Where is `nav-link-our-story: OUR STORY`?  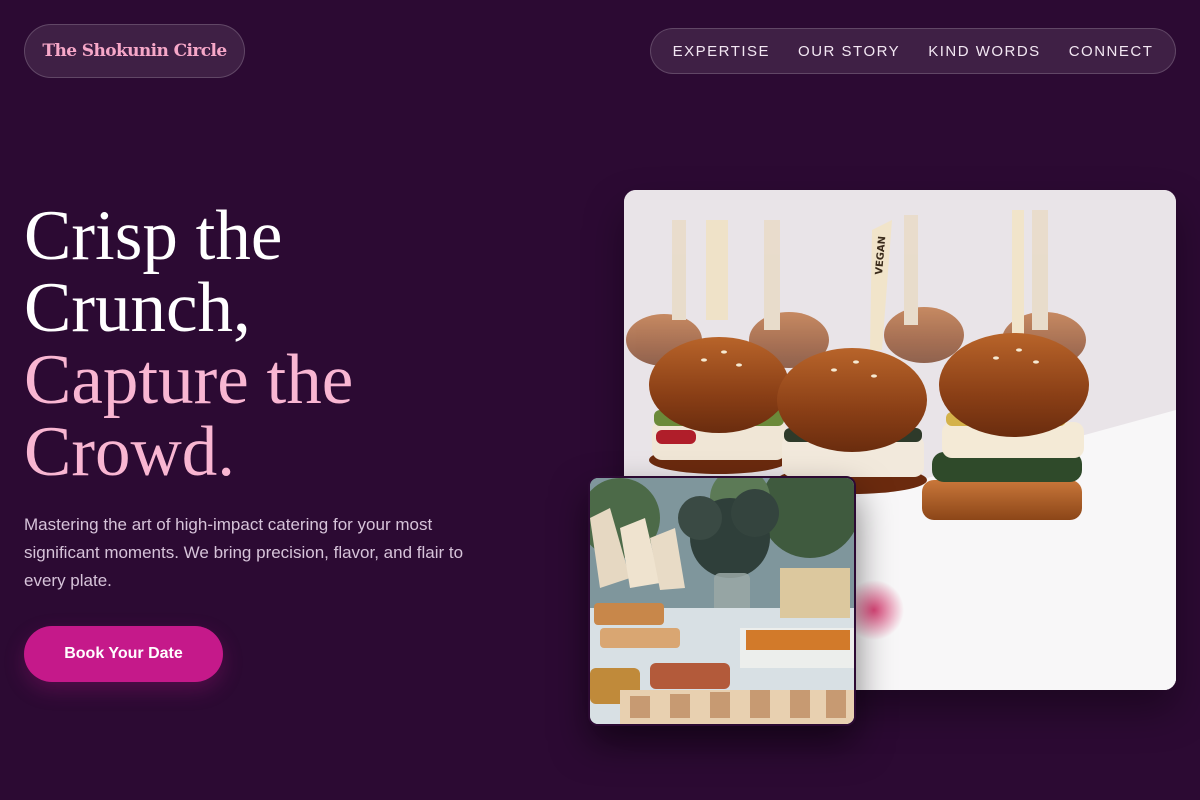
nav-link-our-story: OUR STORY is located at coordinates (849, 51).